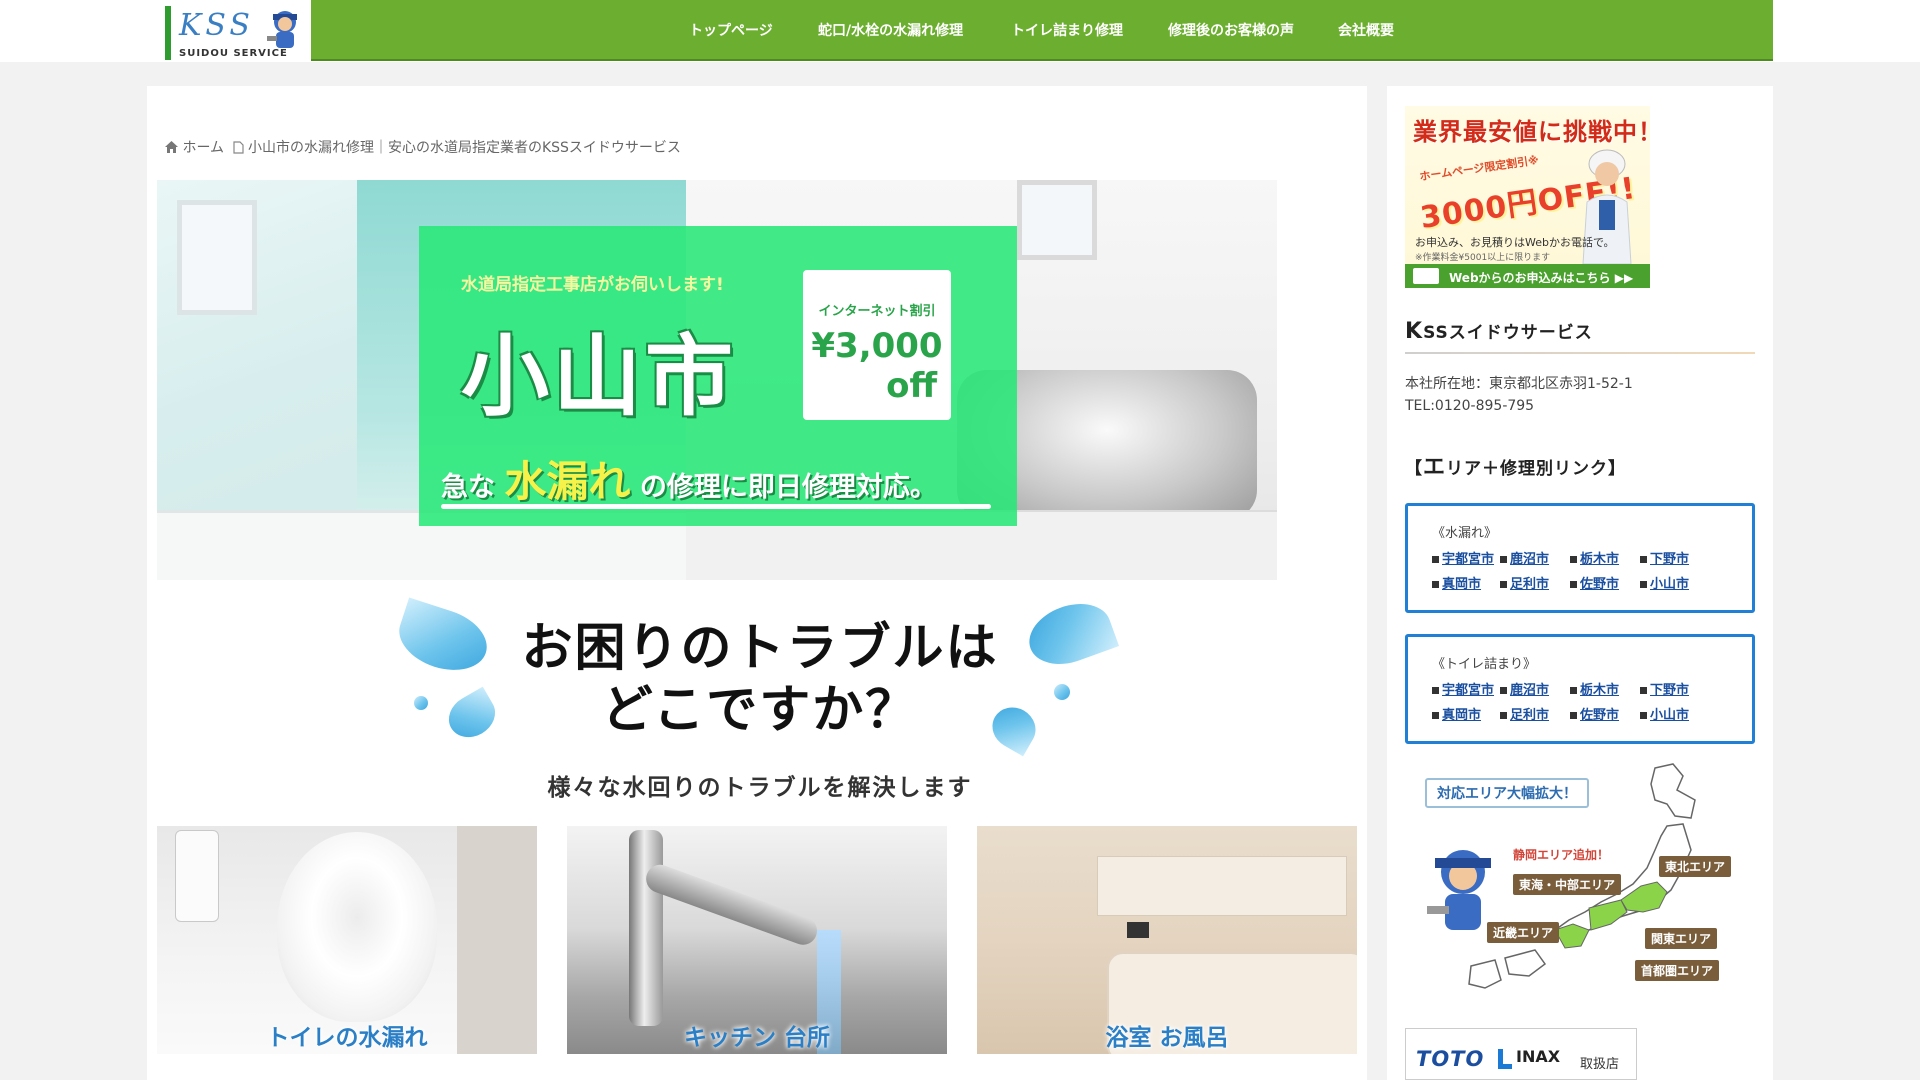 The height and width of the screenshot is (1080, 1920). I want to click on toilet-link-kanuma: 鹿沼市, so click(1529, 690).